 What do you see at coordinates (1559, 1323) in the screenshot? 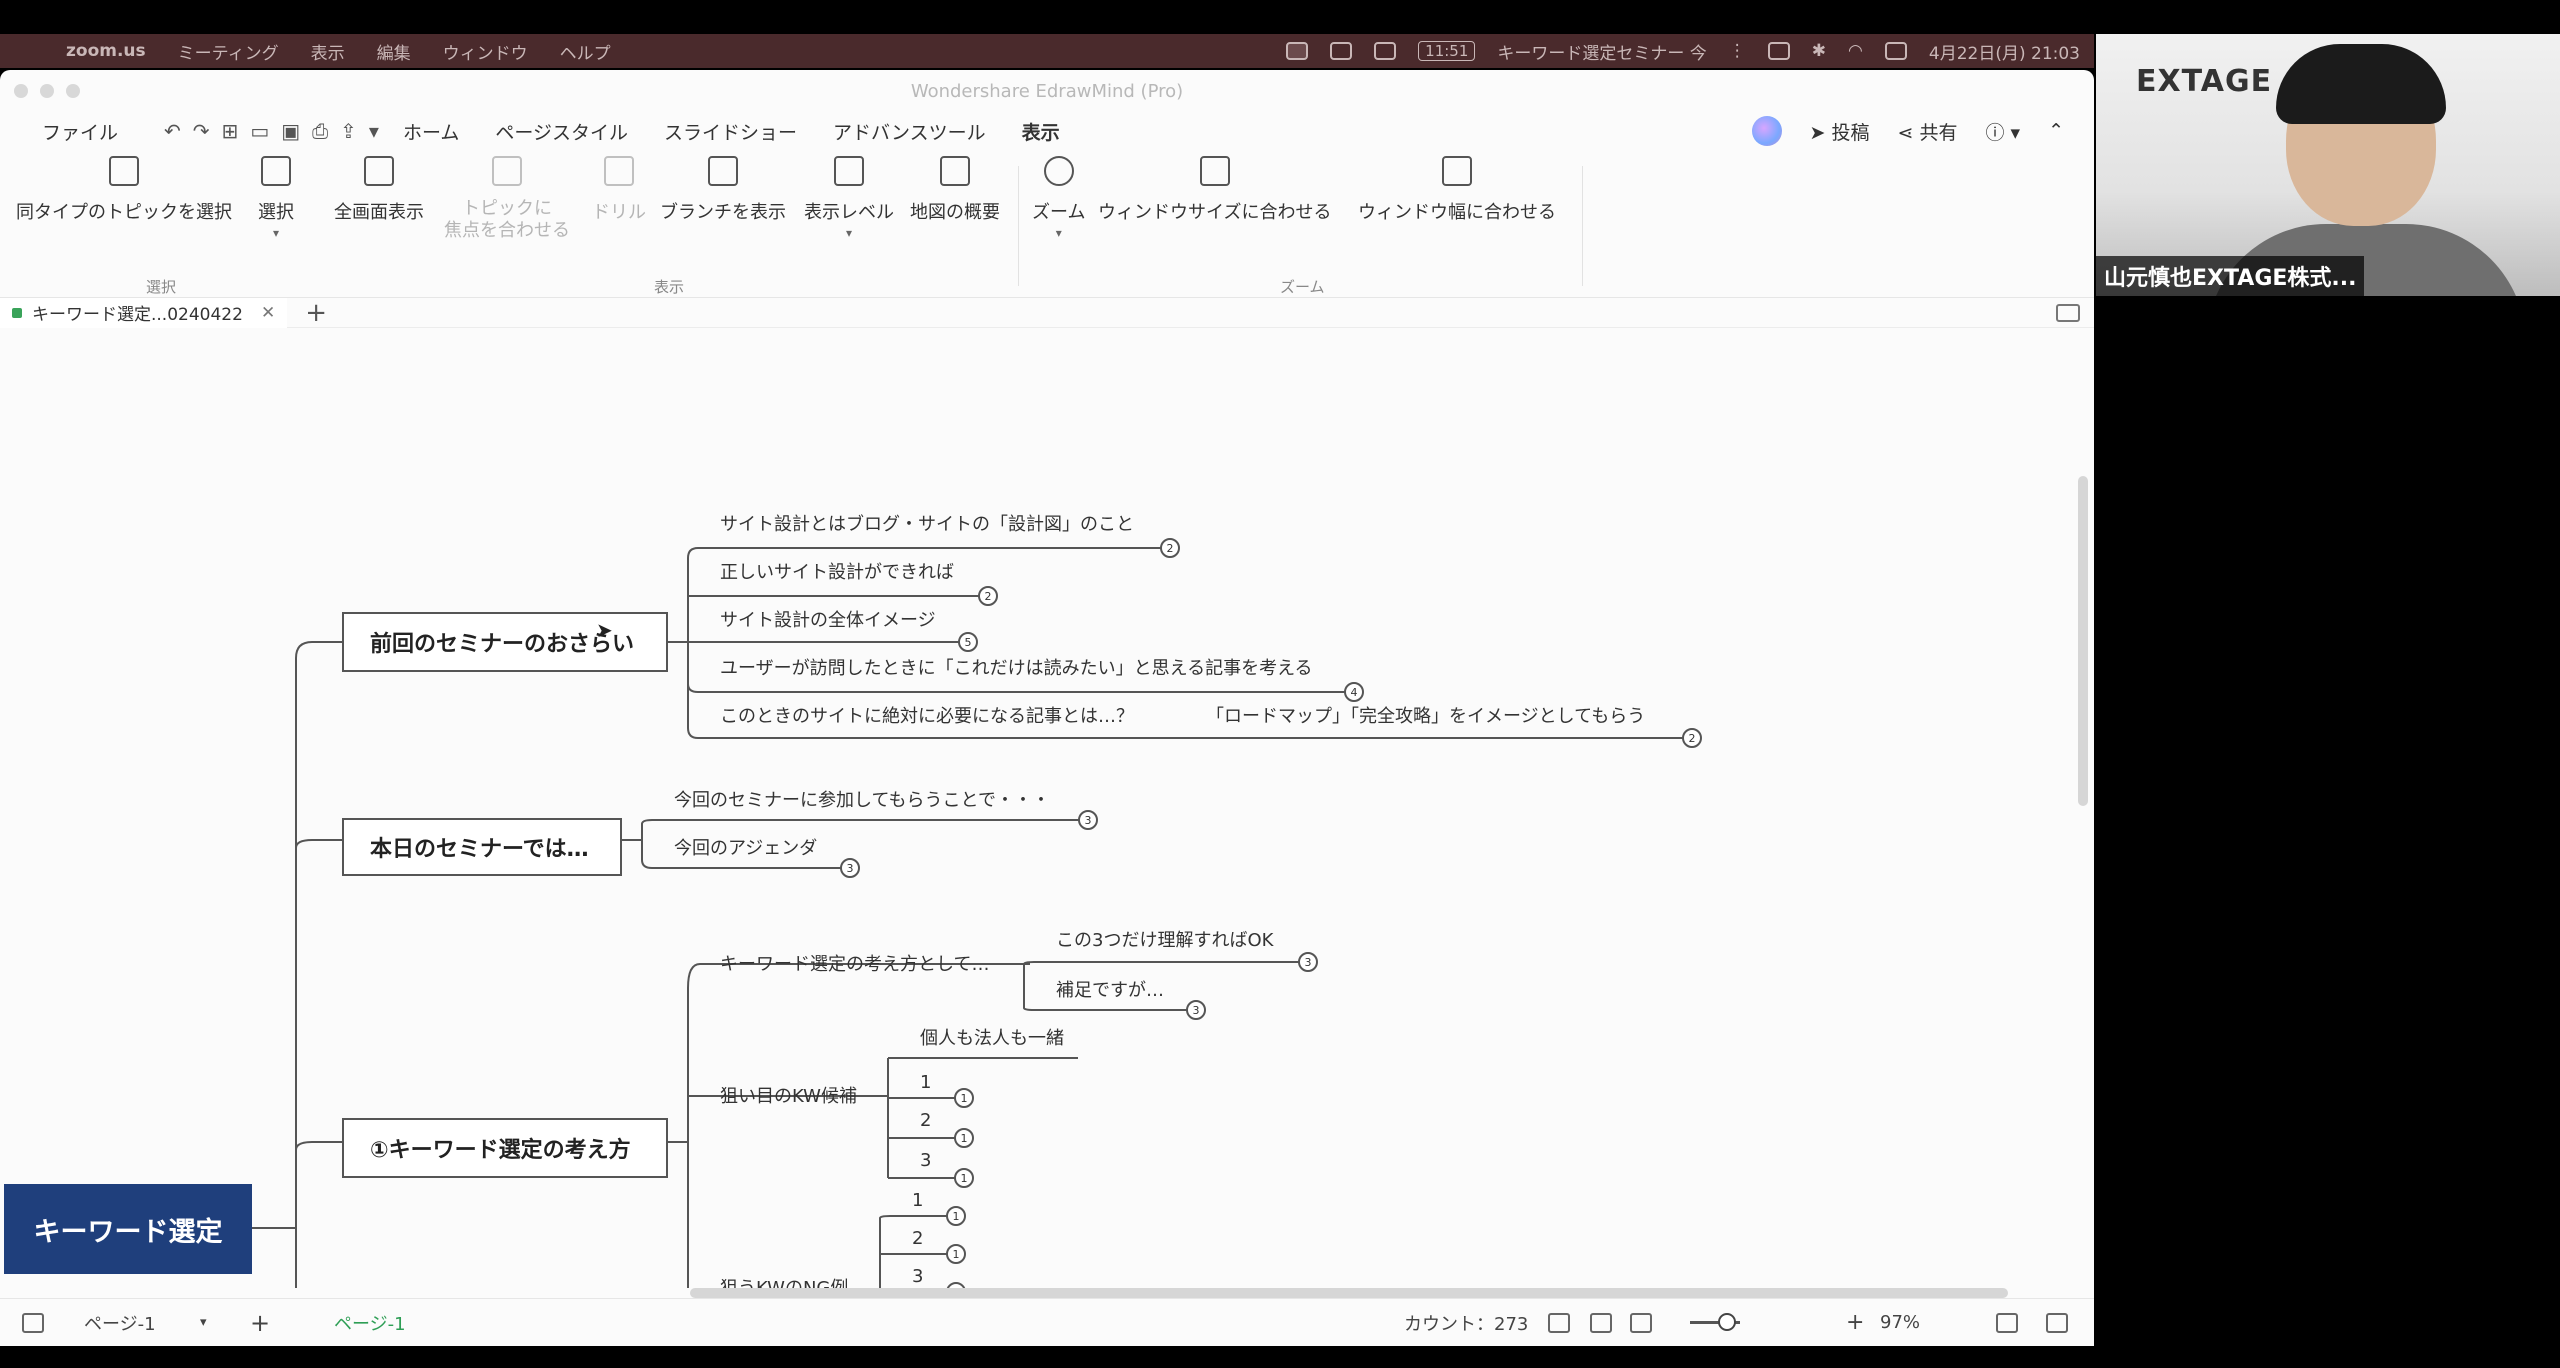
I see `layout-view-icon` at bounding box center [1559, 1323].